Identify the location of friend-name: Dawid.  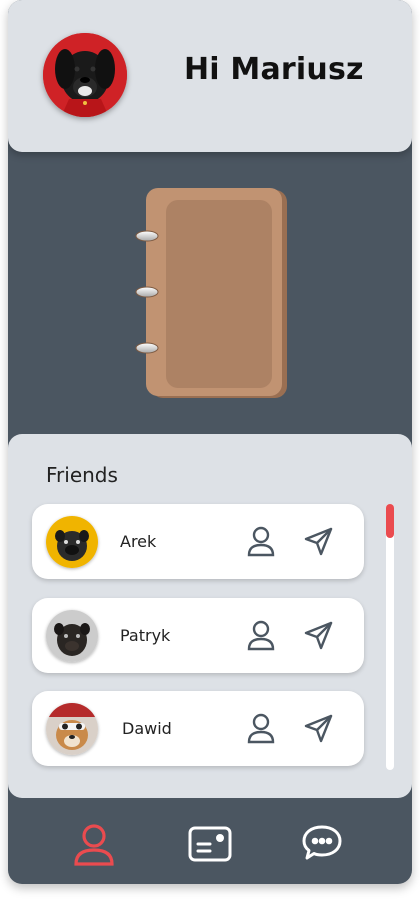
(147, 728).